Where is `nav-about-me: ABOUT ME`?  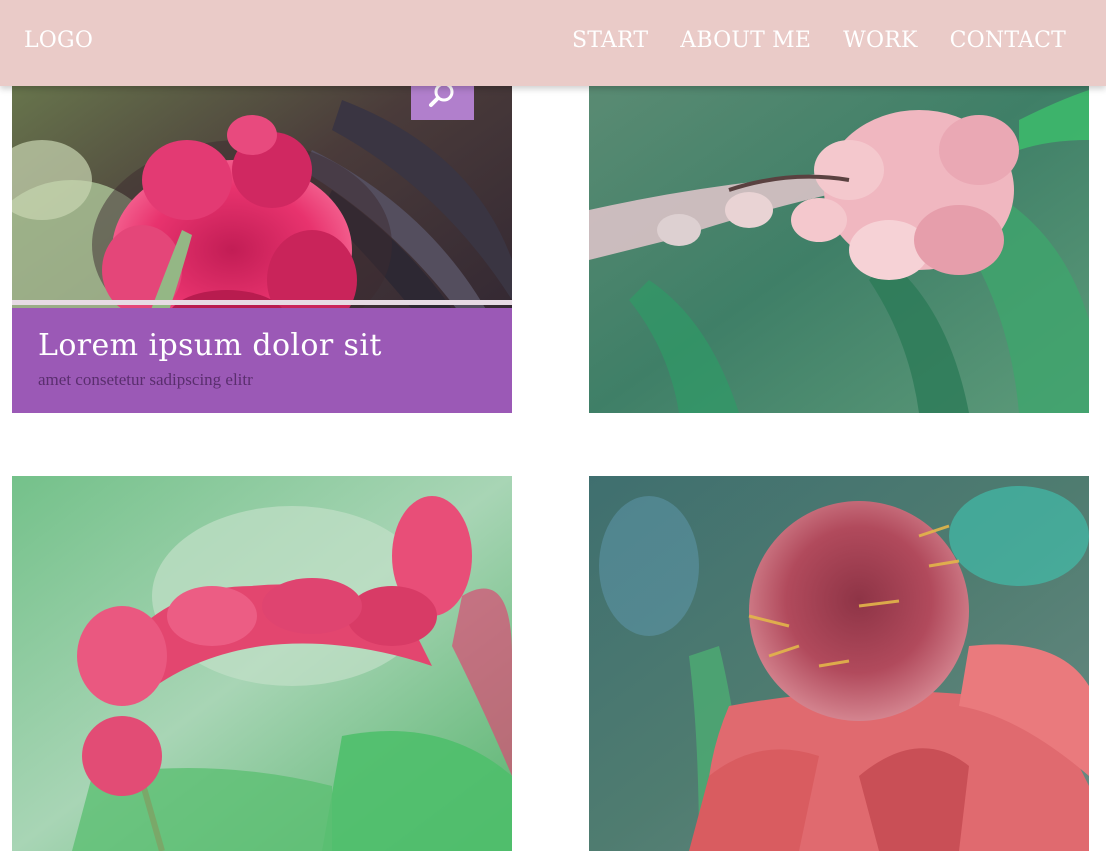
nav-about-me: ABOUT ME is located at coordinates (745, 40).